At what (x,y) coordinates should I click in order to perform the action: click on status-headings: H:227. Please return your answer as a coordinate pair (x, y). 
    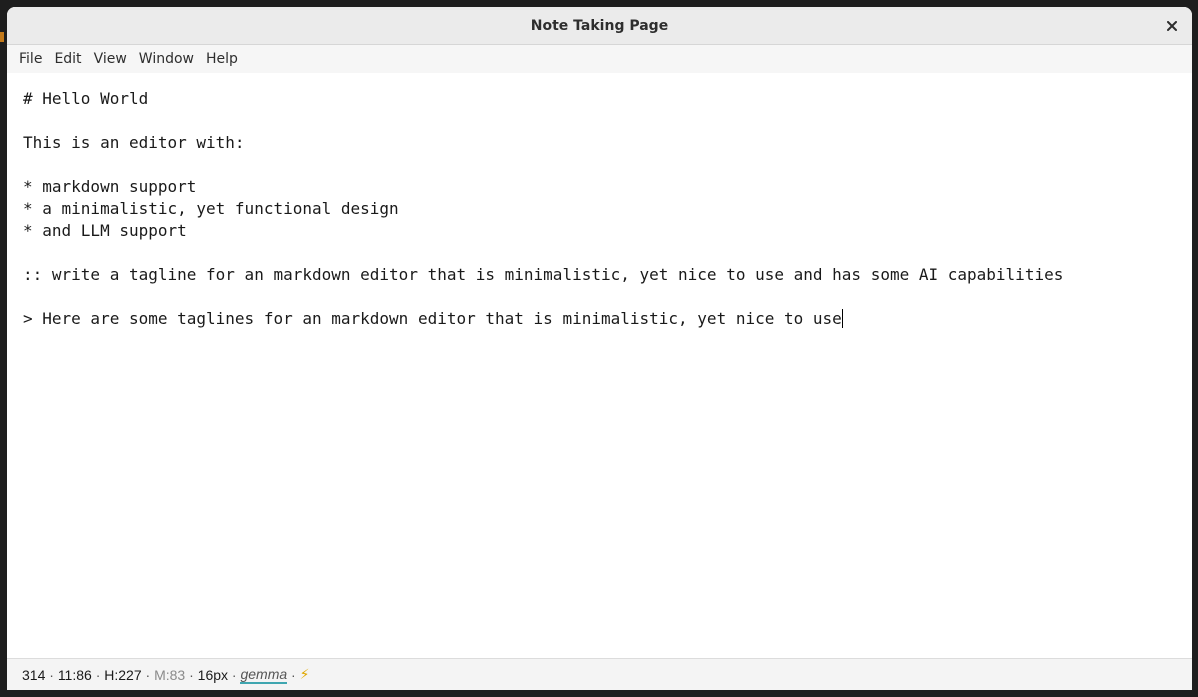
    Looking at the image, I should click on (123, 674).